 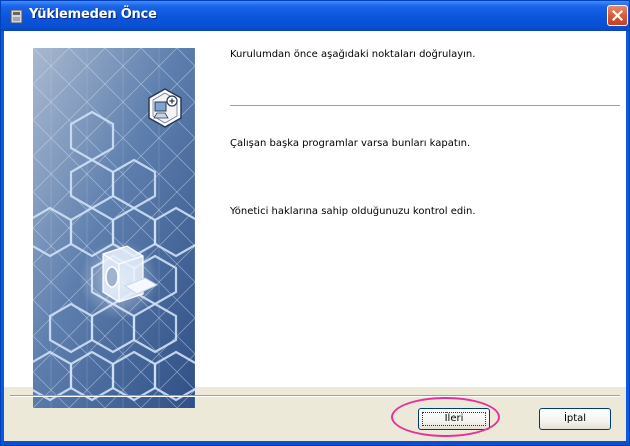 I want to click on next-button: İleri, so click(x=454, y=419).